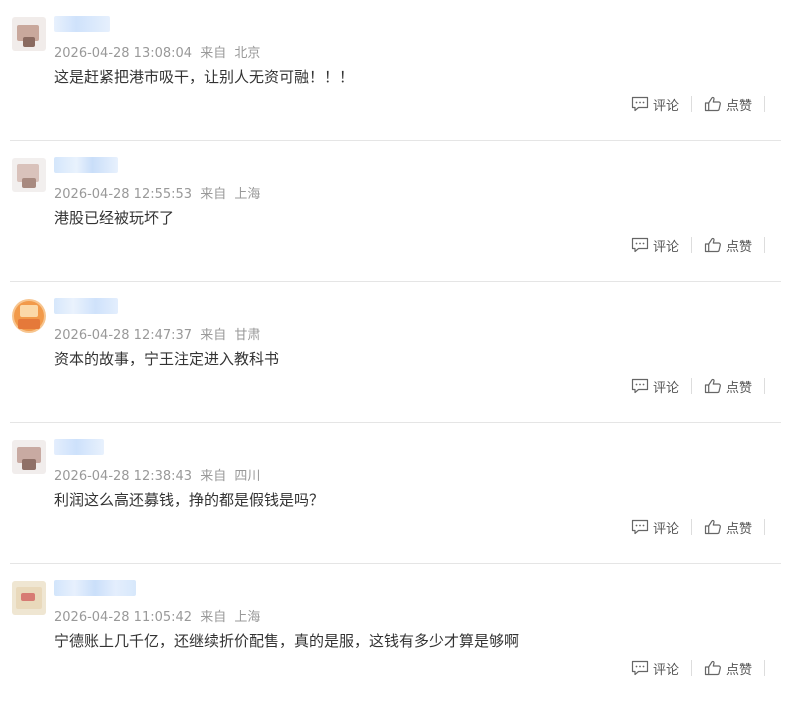  What do you see at coordinates (247, 335) in the screenshot?
I see `comment-location: 甘肃` at bounding box center [247, 335].